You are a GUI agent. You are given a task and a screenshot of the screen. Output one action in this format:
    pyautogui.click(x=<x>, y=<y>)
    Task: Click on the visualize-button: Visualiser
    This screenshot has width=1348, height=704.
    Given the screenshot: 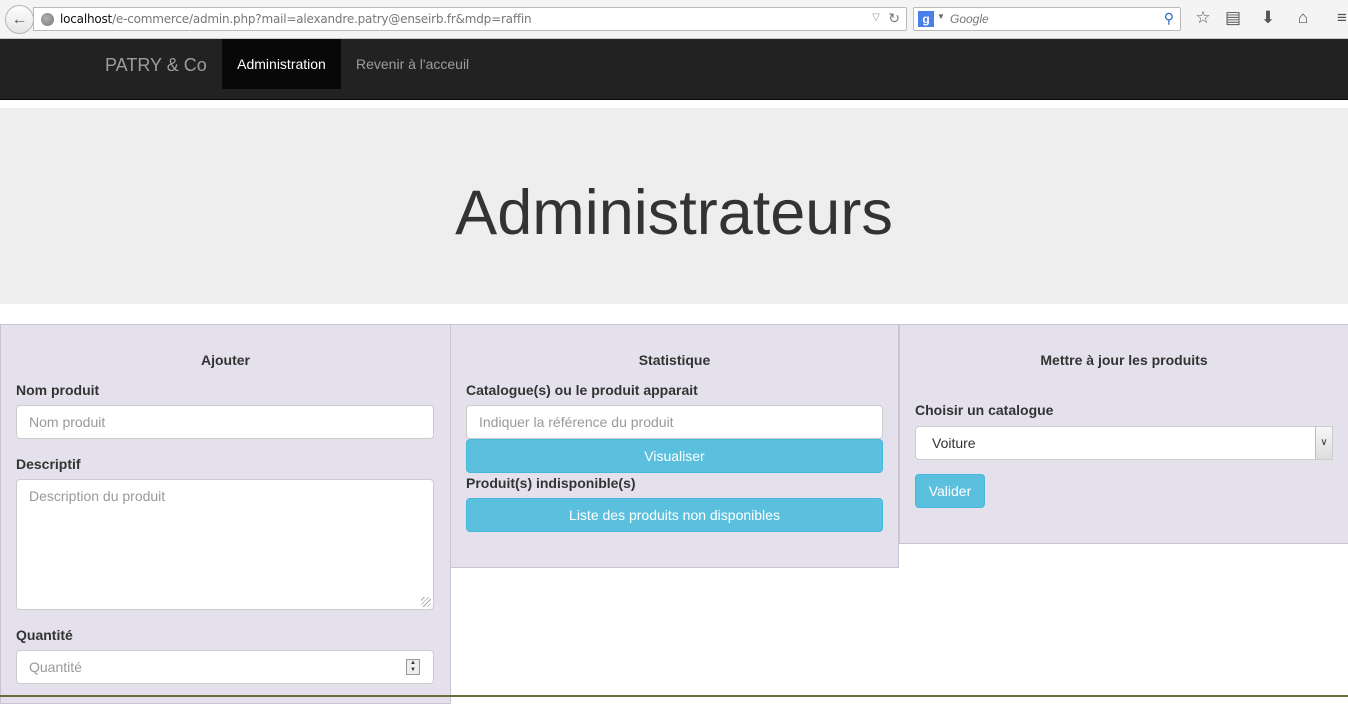 What is the action you would take?
    pyautogui.click(x=674, y=456)
    